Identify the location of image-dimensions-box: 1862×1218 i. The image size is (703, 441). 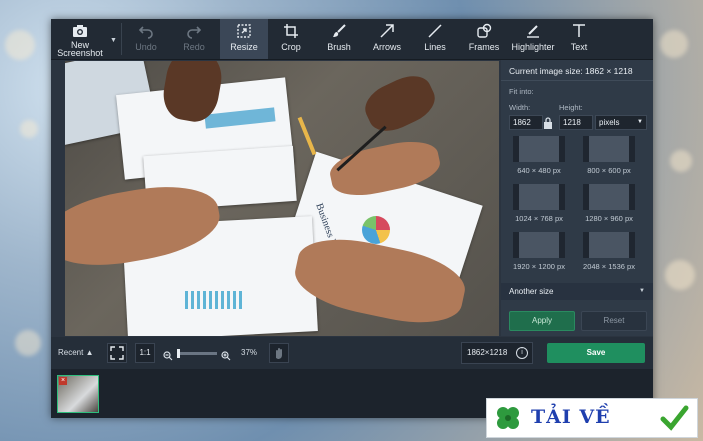
(497, 353).